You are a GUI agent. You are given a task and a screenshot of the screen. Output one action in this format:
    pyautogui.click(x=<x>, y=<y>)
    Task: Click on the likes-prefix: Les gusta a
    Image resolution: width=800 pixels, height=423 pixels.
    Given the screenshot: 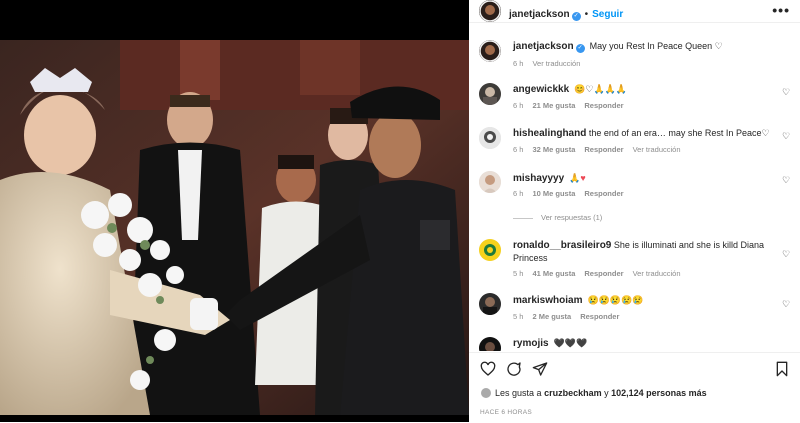 What is the action you would take?
    pyautogui.click(x=518, y=393)
    